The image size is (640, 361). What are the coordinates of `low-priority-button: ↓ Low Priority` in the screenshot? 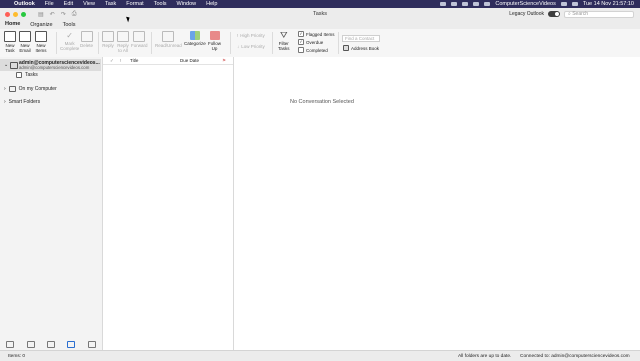 It's located at (251, 46).